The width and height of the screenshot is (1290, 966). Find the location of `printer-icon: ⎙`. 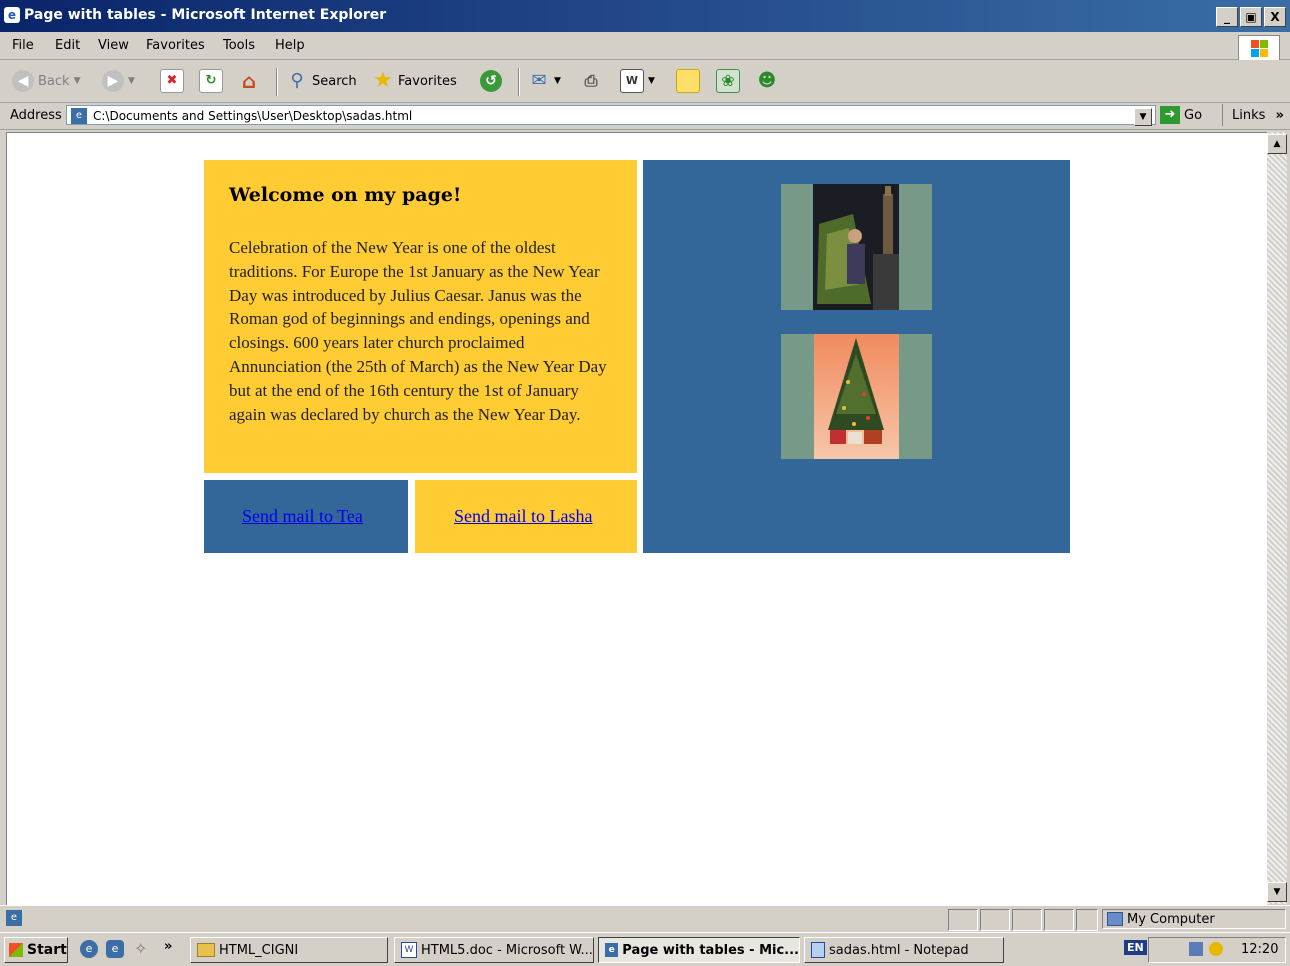

printer-icon: ⎙ is located at coordinates (591, 80).